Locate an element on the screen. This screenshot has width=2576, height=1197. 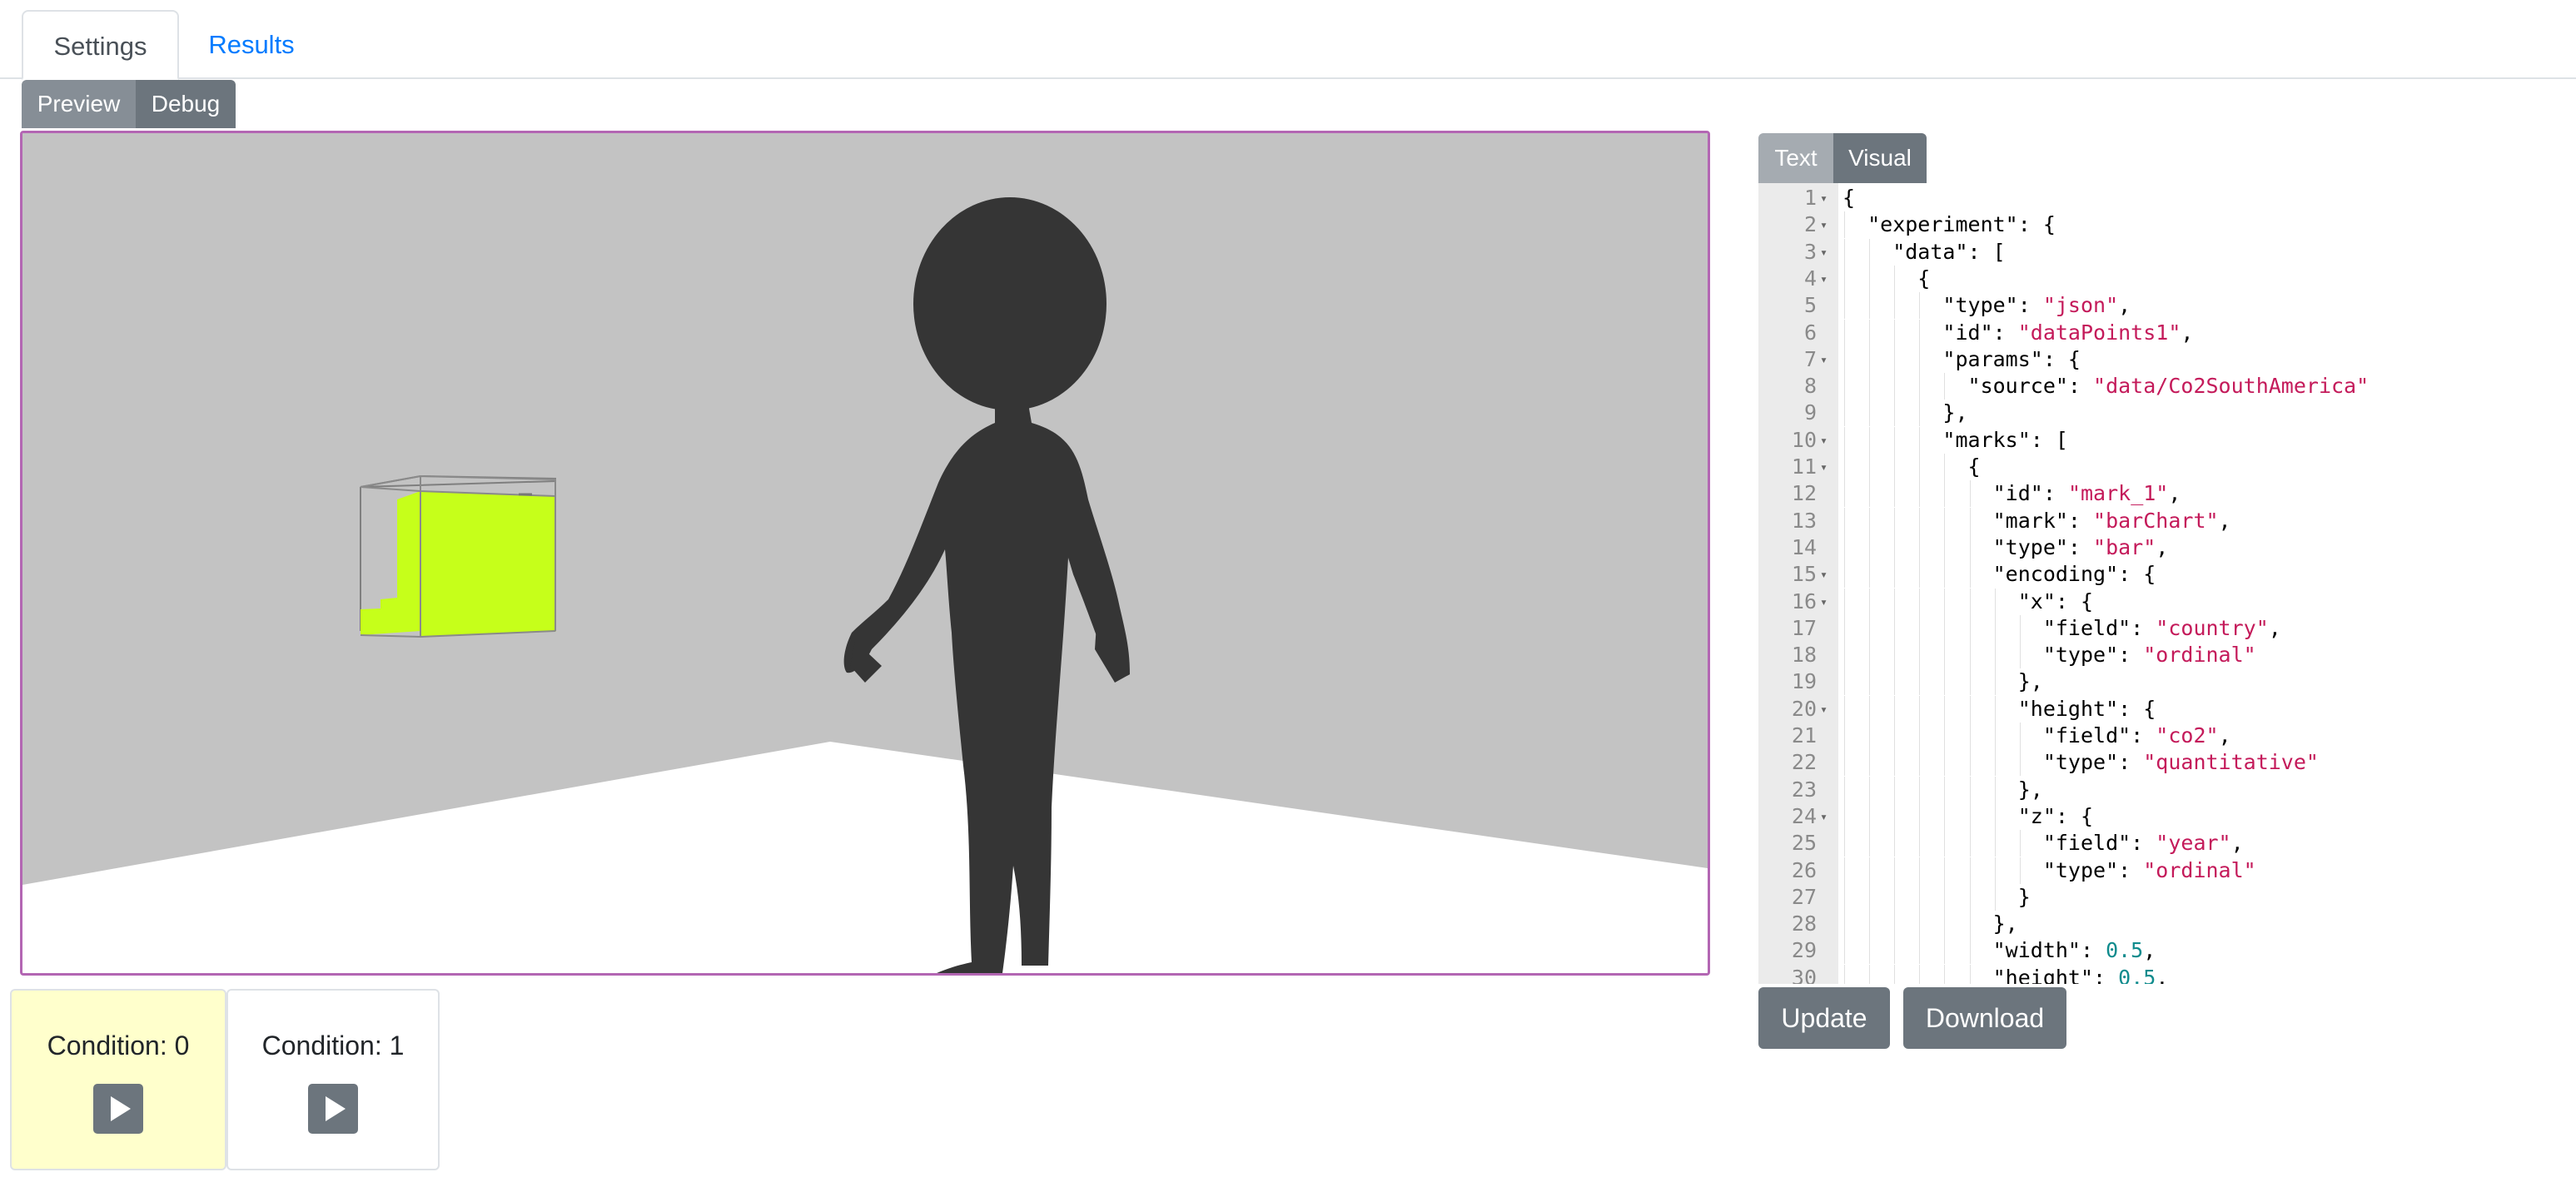
line-number: 11 is located at coordinates (1804, 466).